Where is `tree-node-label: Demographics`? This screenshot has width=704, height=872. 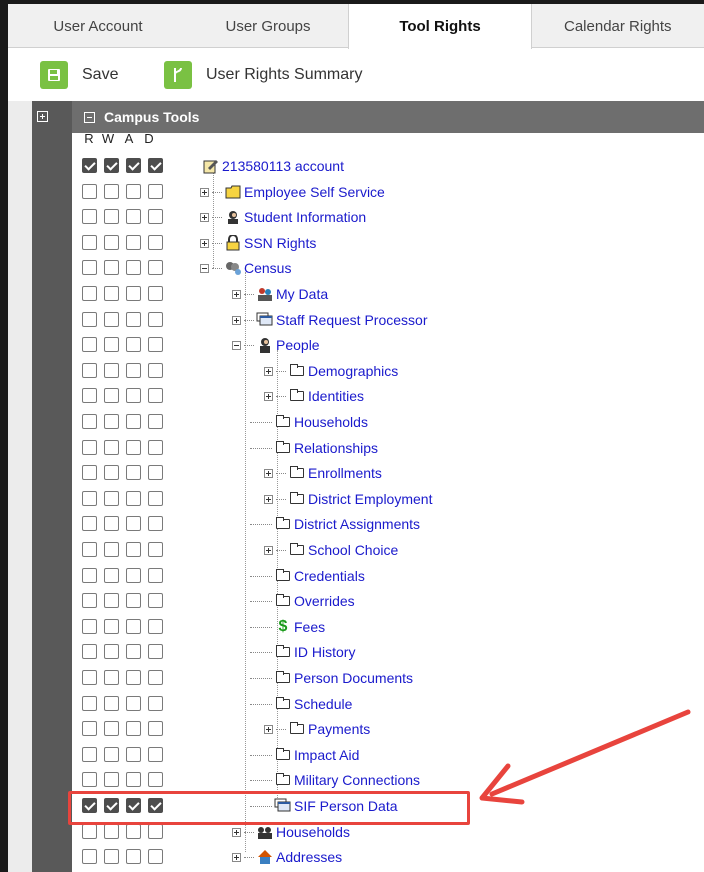 tree-node-label: Demographics is located at coordinates (353, 371).